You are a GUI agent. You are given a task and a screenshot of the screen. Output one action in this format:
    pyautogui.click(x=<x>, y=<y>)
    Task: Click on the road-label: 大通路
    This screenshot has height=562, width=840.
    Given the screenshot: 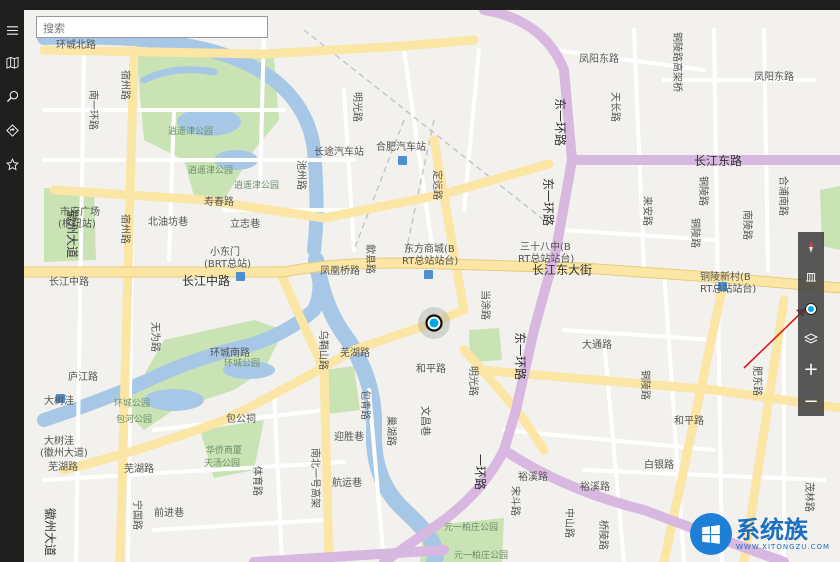 What is the action you would take?
    pyautogui.click(x=597, y=344)
    